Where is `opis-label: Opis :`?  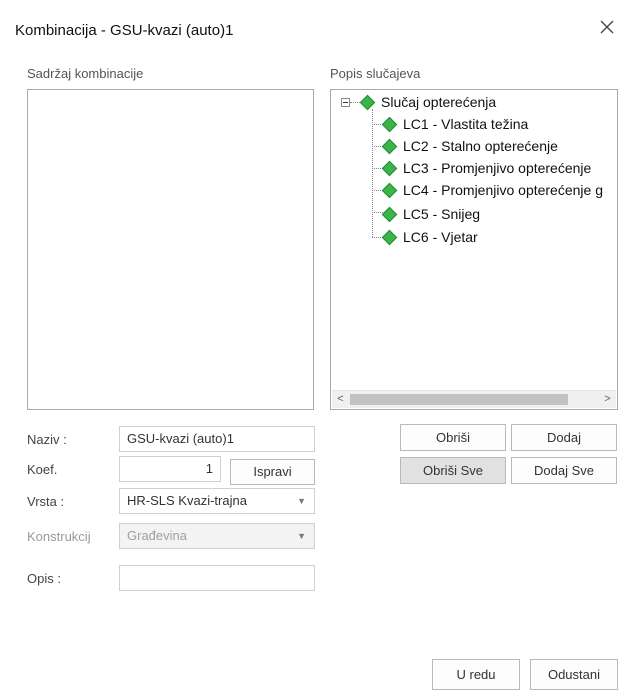
opis-label: Opis : is located at coordinates (44, 578).